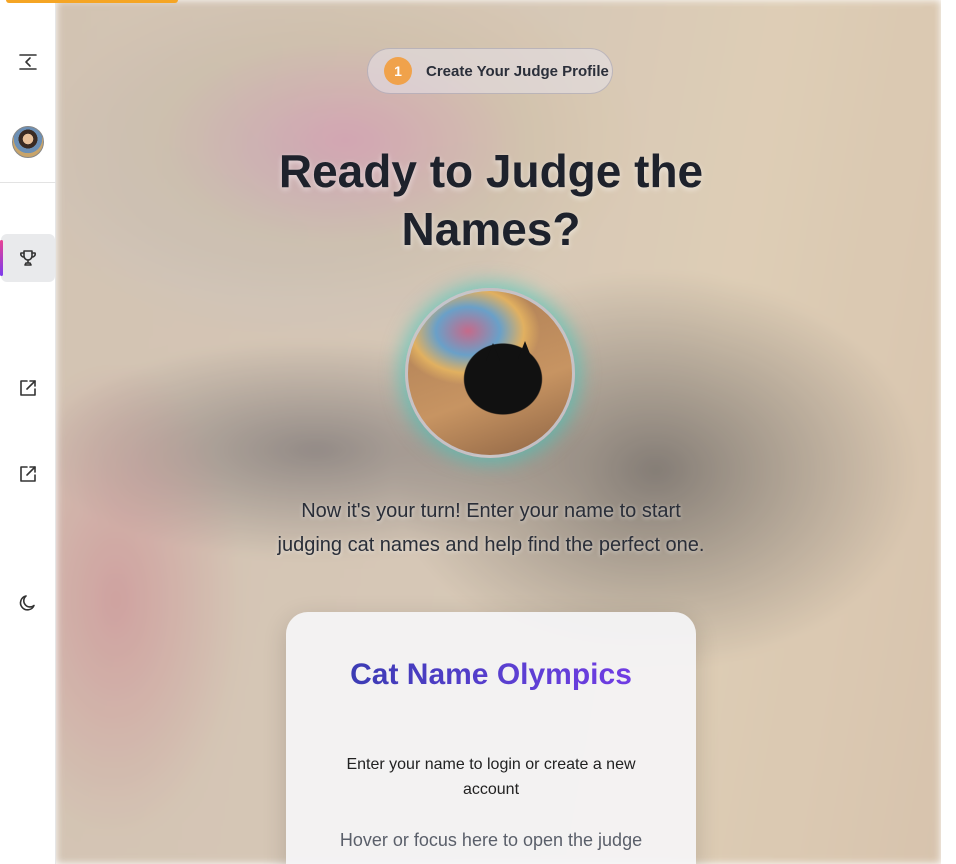  What do you see at coordinates (398, 71) in the screenshot?
I see `step-number-badge: 1` at bounding box center [398, 71].